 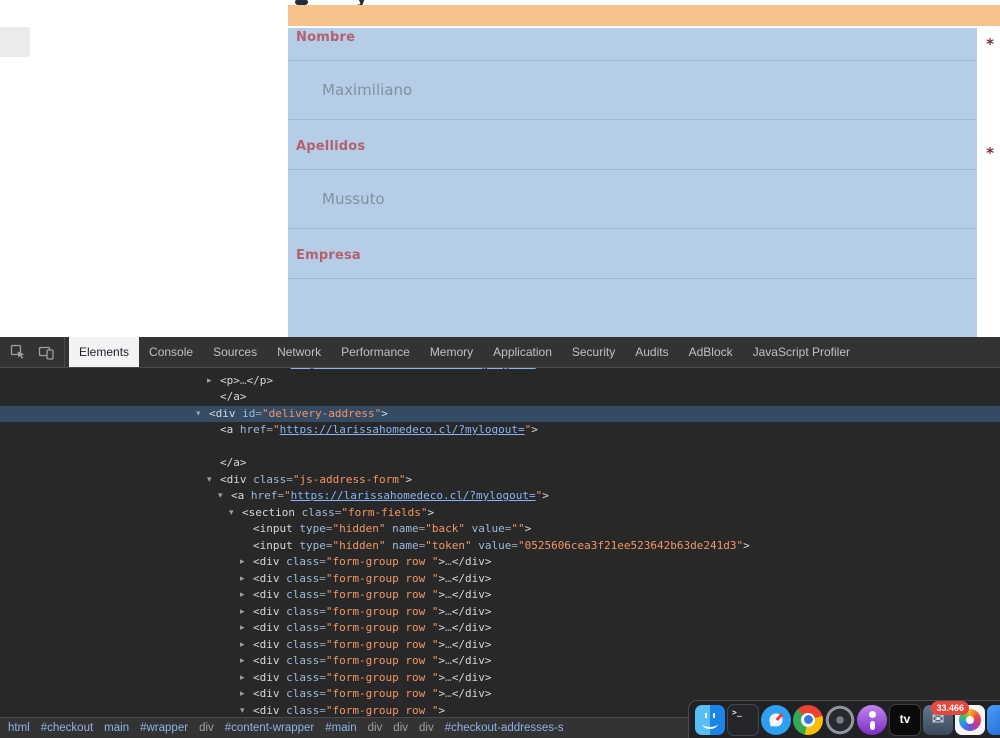 What do you see at coordinates (500, 480) in the screenshot?
I see `tree-row: ▾ <div class="js-address-form">` at bounding box center [500, 480].